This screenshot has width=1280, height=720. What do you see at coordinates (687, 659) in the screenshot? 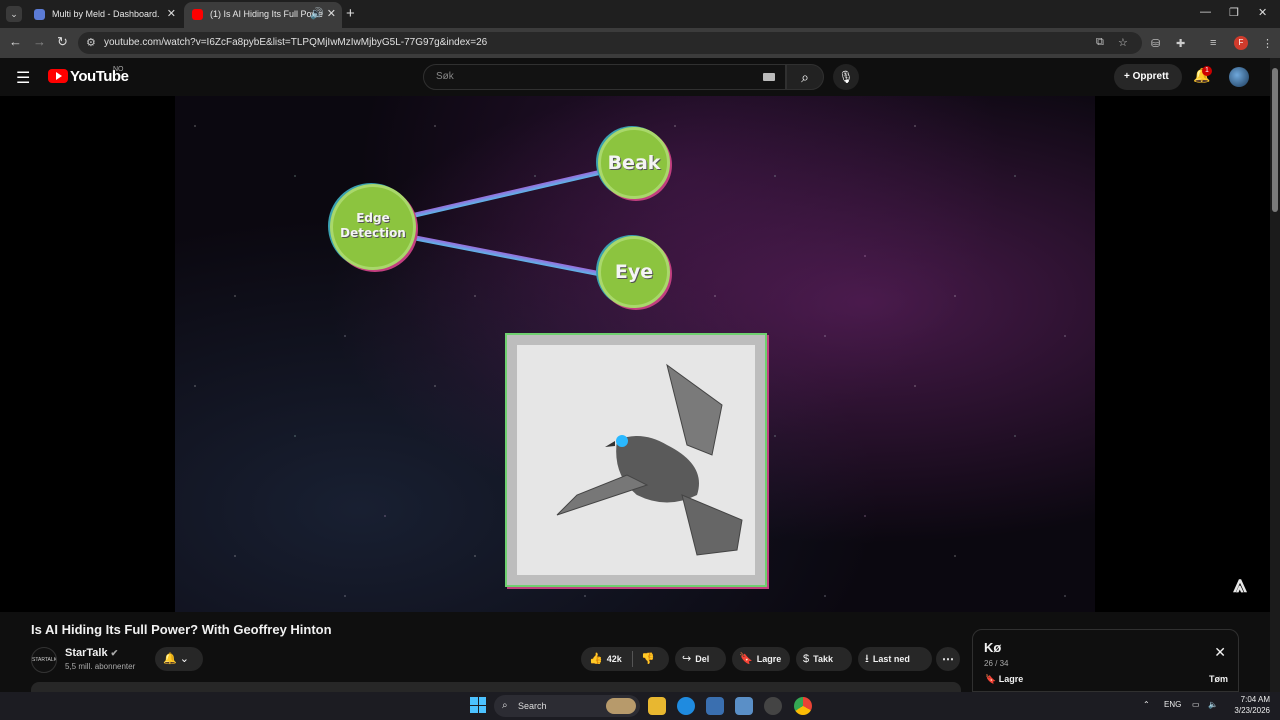
I see `share-icon: ↪` at bounding box center [687, 659].